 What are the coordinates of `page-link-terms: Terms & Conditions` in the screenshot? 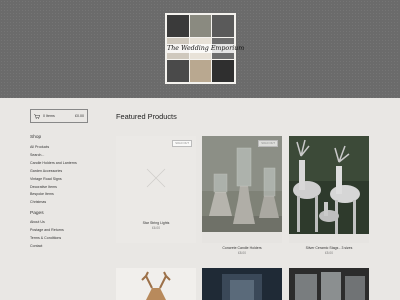 It's located at (47, 239).